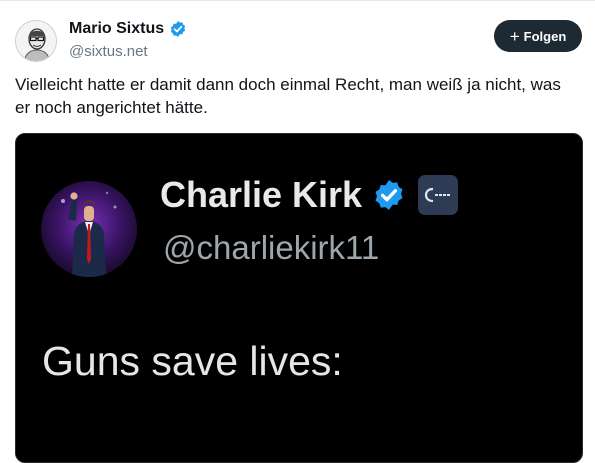  I want to click on author-avatar, so click(36, 41).